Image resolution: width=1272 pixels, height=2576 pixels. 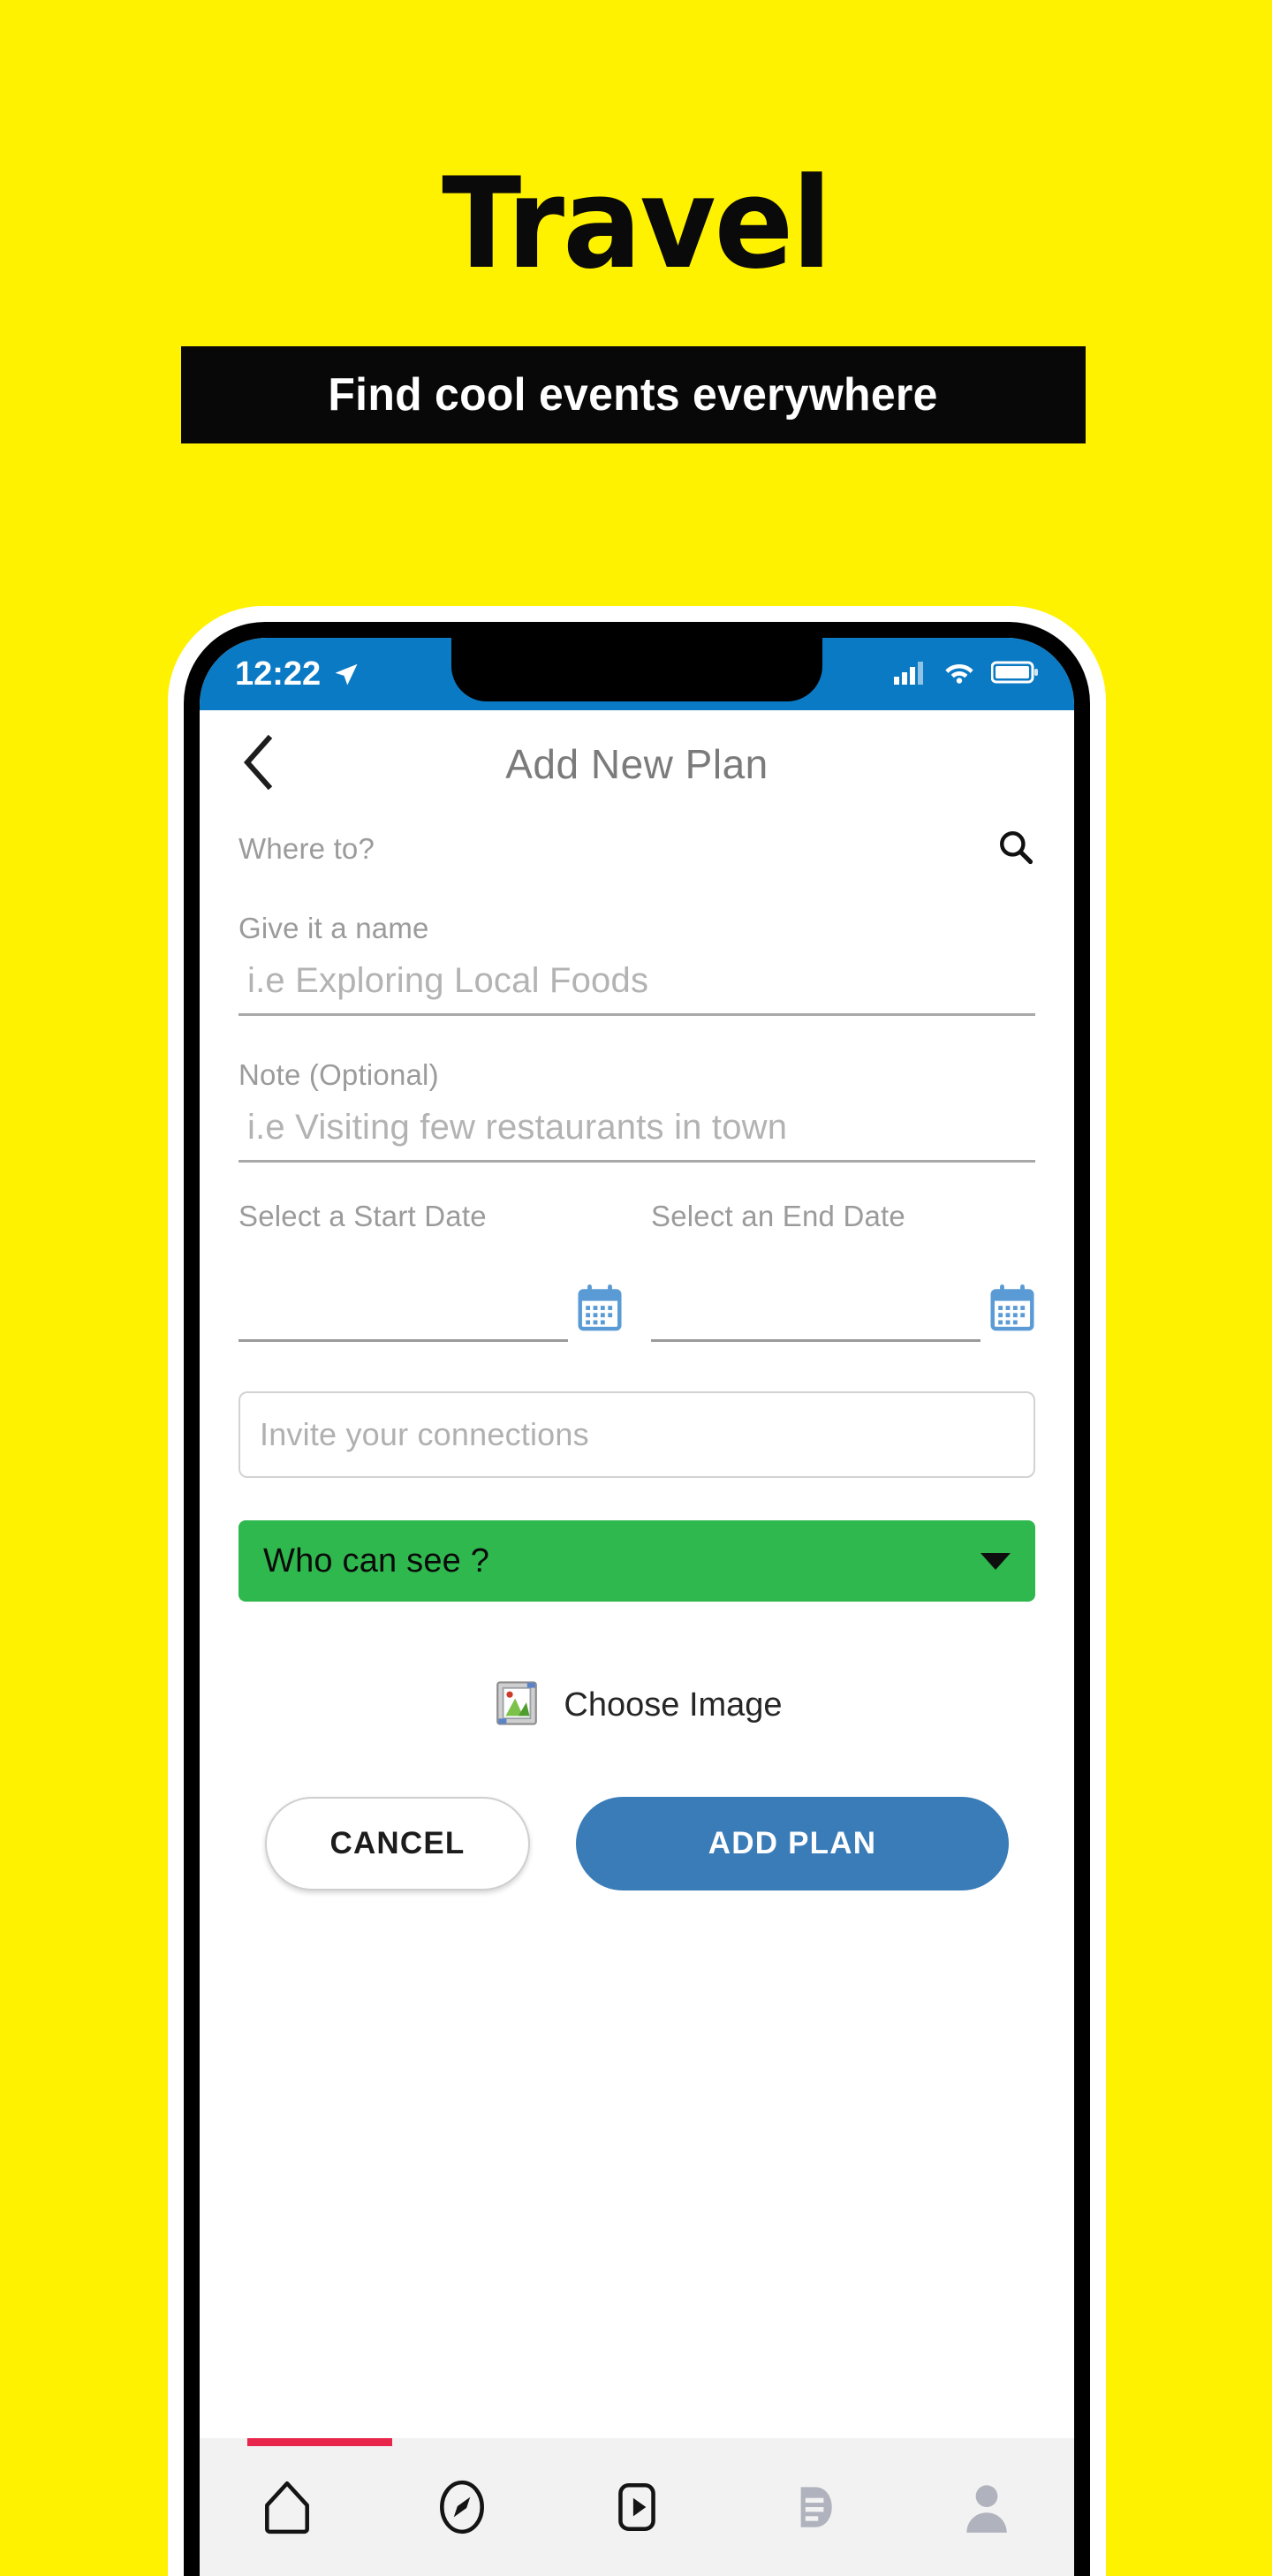 What do you see at coordinates (636, 670) in the screenshot?
I see `phone-notch` at bounding box center [636, 670].